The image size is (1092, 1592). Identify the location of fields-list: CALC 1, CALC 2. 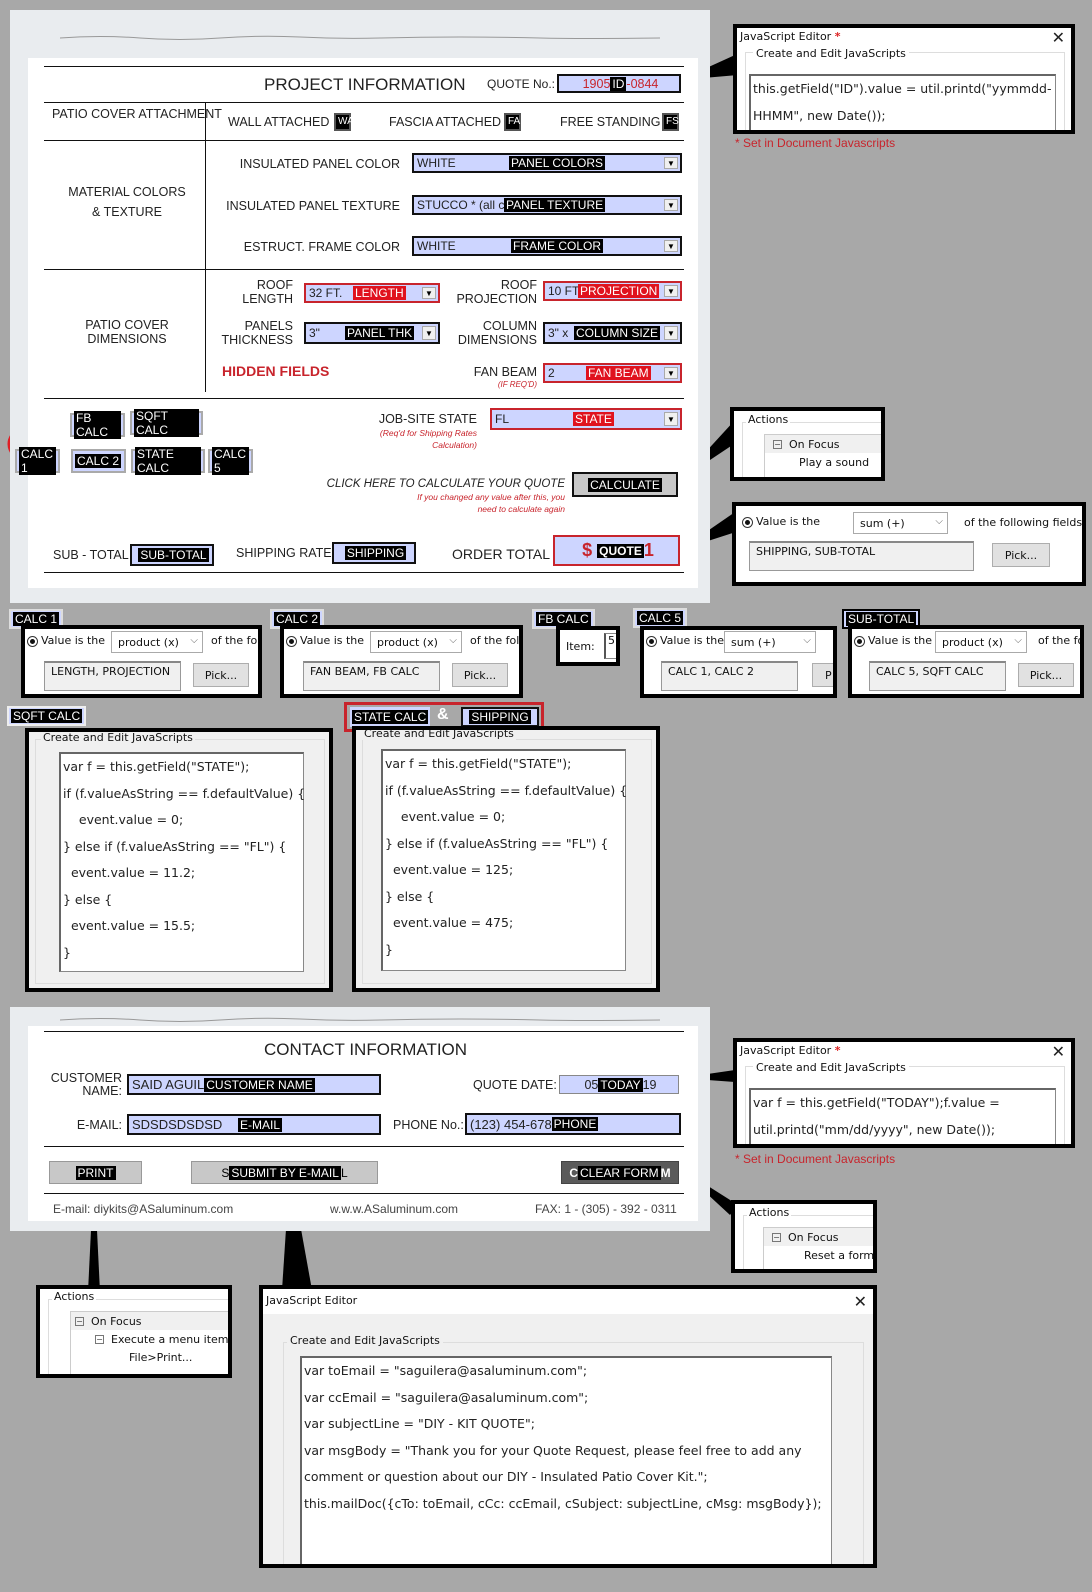
(729, 676).